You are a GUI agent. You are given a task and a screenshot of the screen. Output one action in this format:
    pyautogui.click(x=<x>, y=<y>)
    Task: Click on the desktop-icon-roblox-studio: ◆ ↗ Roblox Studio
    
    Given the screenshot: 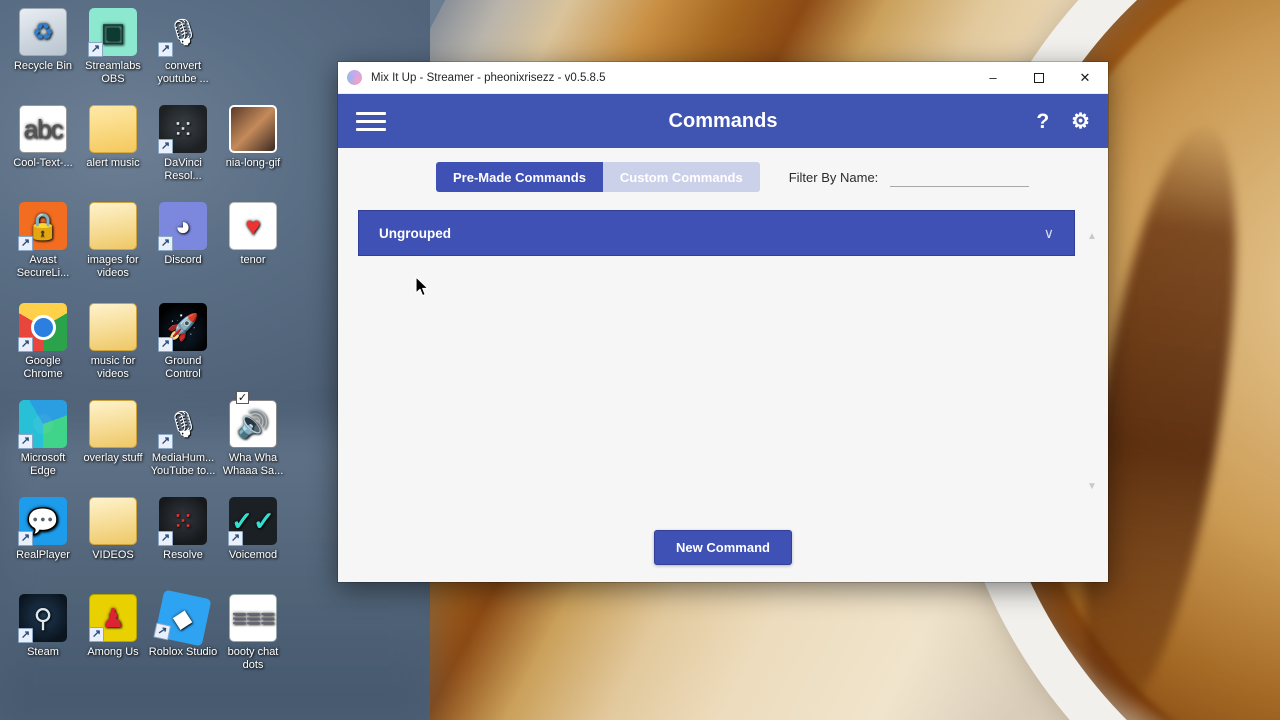 What is the action you would take?
    pyautogui.click(x=183, y=624)
    